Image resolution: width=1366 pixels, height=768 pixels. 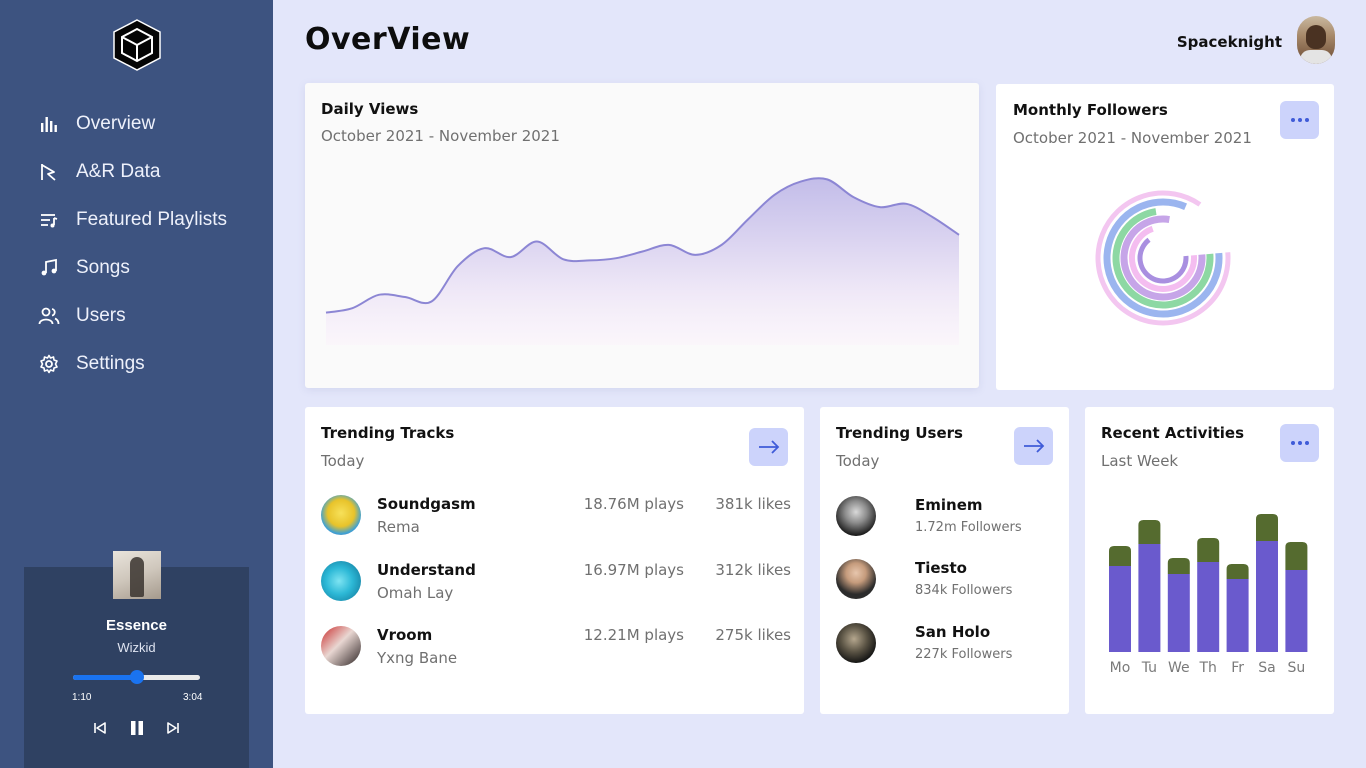 I want to click on list-item: Tiesto 834k Followers, so click(x=946, y=580).